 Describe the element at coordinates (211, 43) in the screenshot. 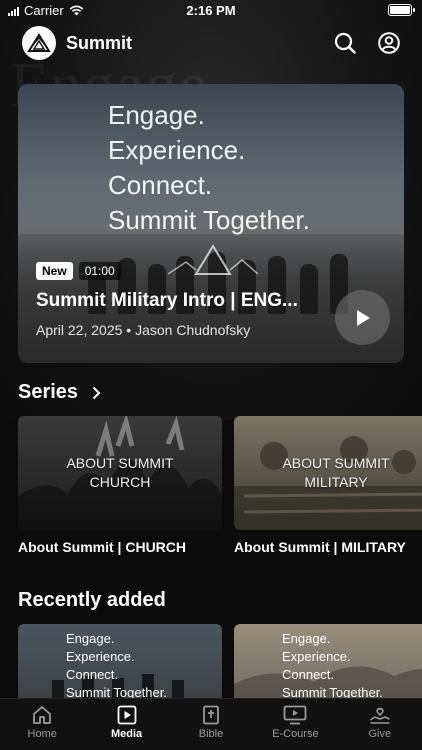

I see `app-header: Summit` at that location.